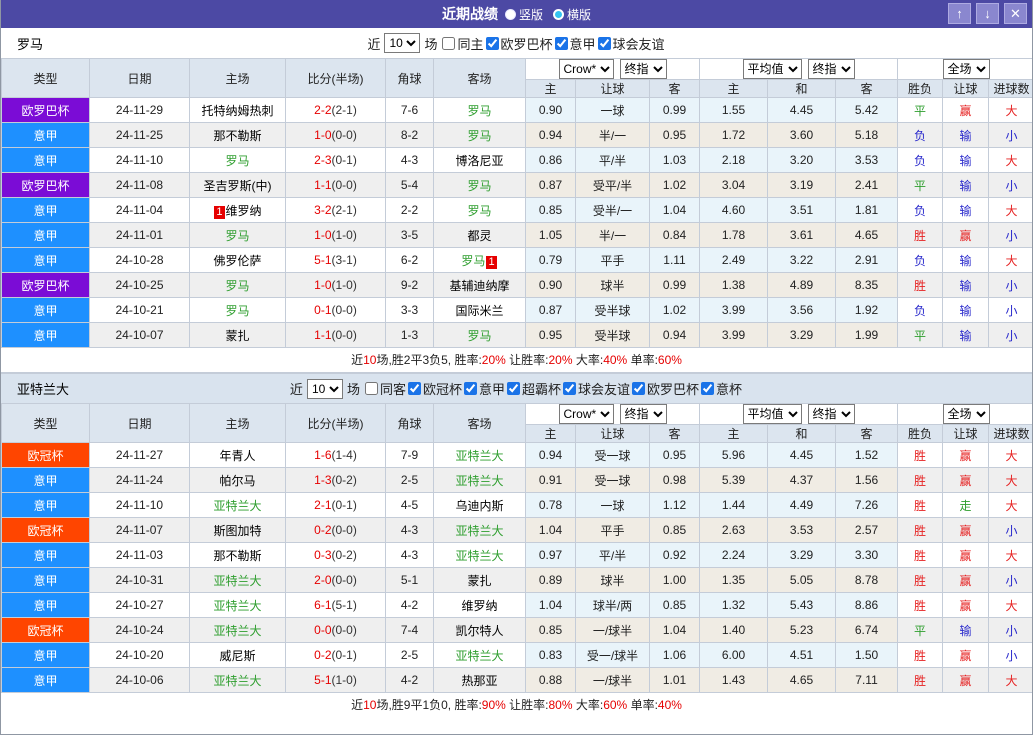 The image size is (1033, 735). Describe the element at coordinates (802, 680) in the screenshot. I see `avg-draw: 4.65` at that location.